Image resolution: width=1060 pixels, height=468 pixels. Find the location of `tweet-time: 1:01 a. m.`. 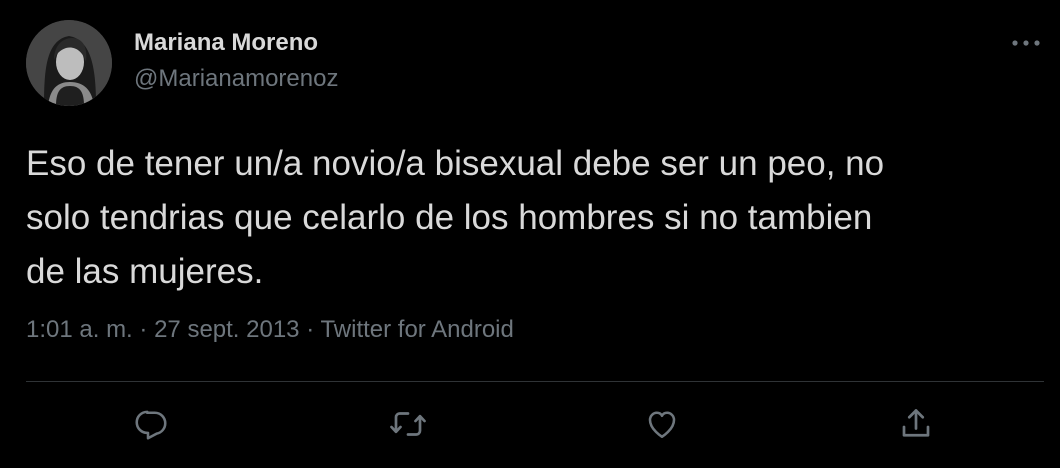

tweet-time: 1:01 a. m. is located at coordinates (79, 329).